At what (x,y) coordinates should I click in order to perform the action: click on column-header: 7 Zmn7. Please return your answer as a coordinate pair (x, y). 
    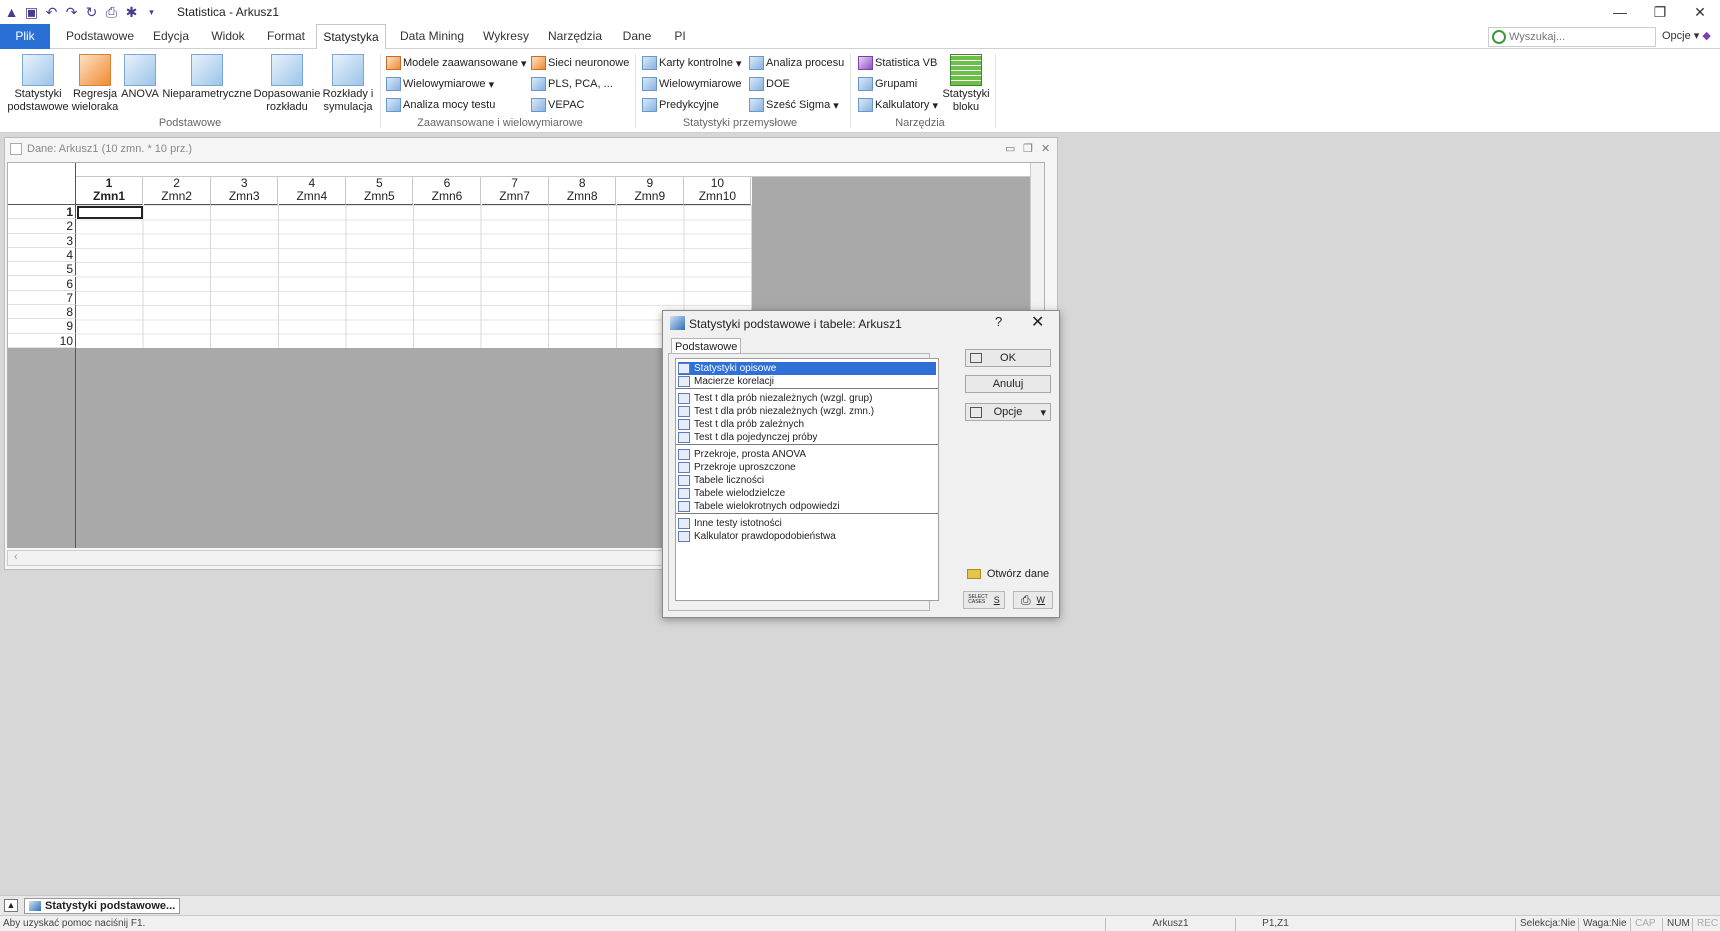
    Looking at the image, I should click on (515, 191).